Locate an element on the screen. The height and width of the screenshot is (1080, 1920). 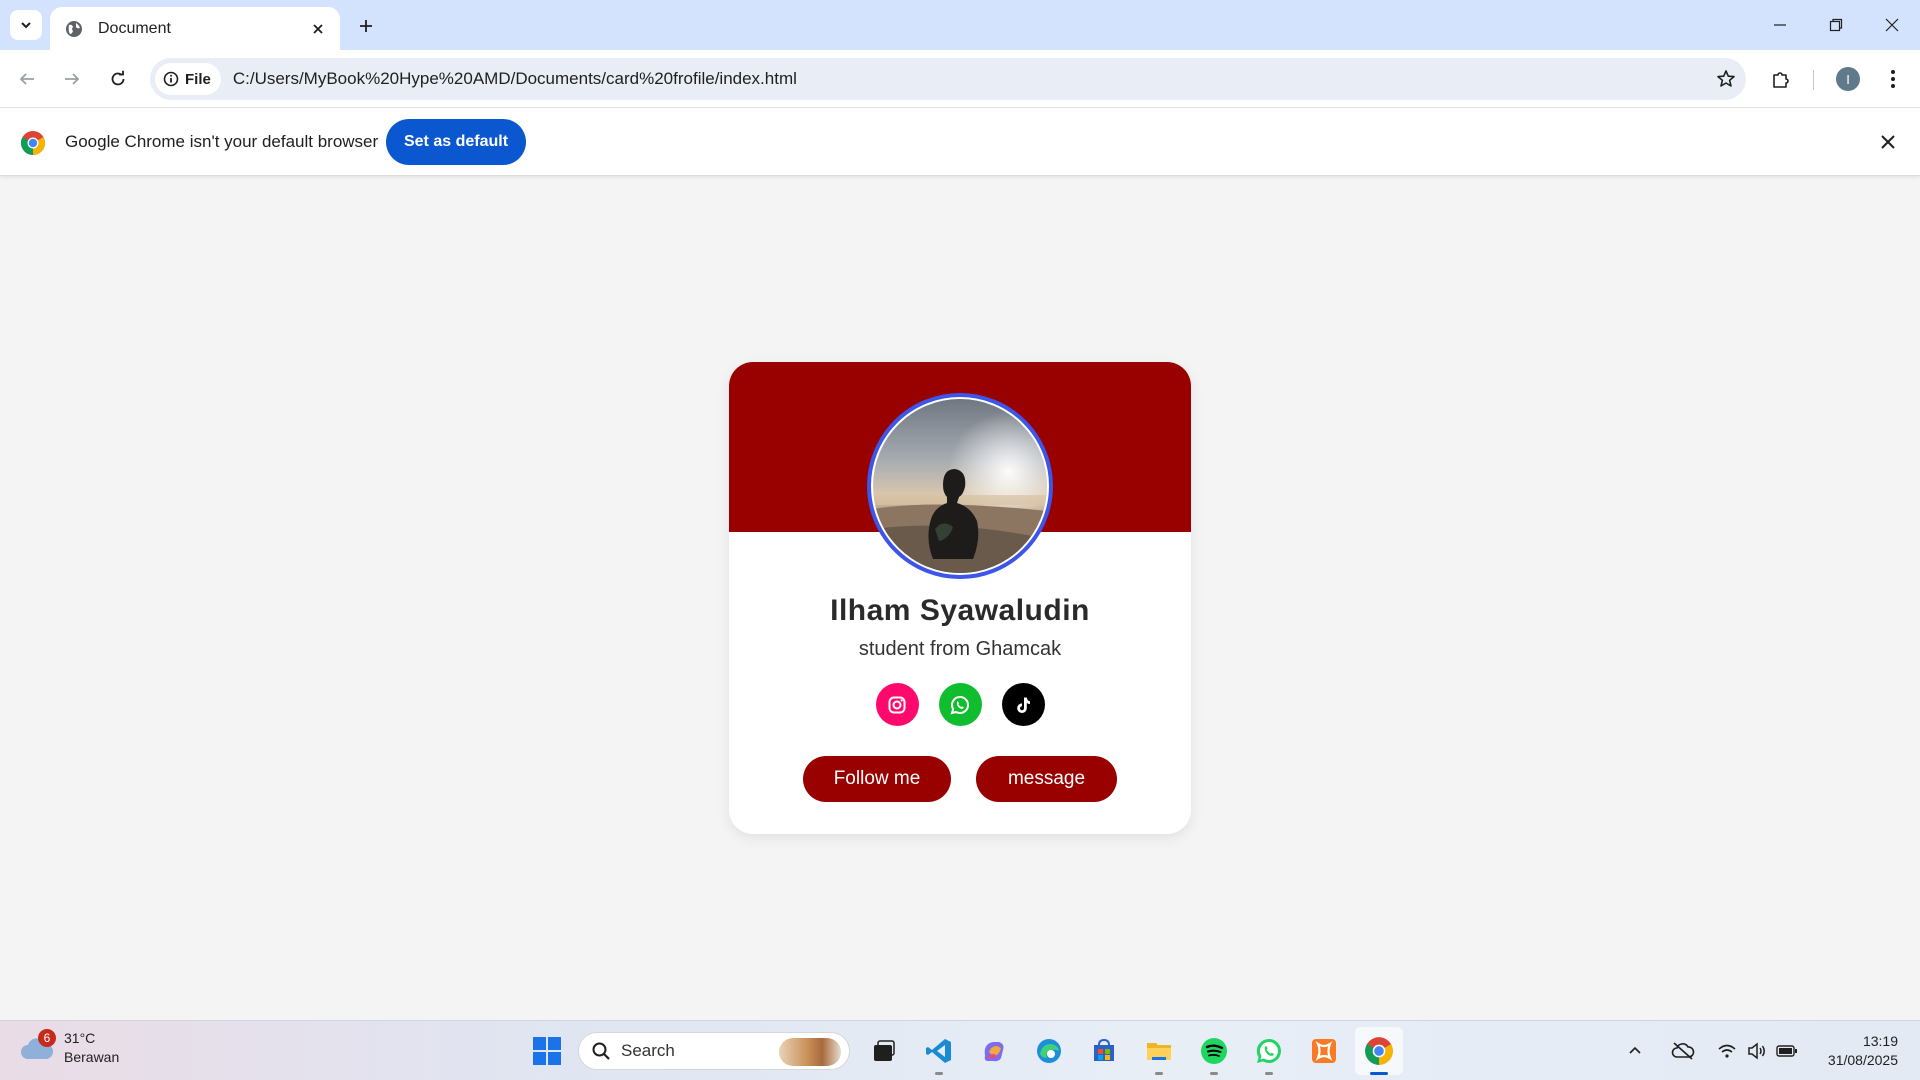
chrome-logo-icon is located at coordinates (33, 143).